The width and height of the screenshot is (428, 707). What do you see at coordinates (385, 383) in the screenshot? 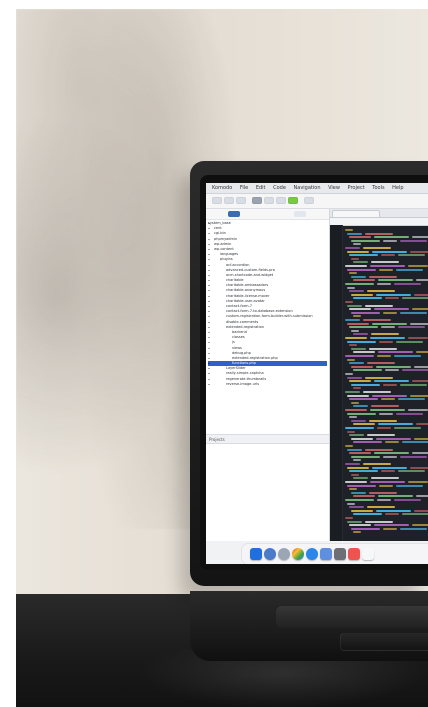
I see `code-area` at bounding box center [385, 383].